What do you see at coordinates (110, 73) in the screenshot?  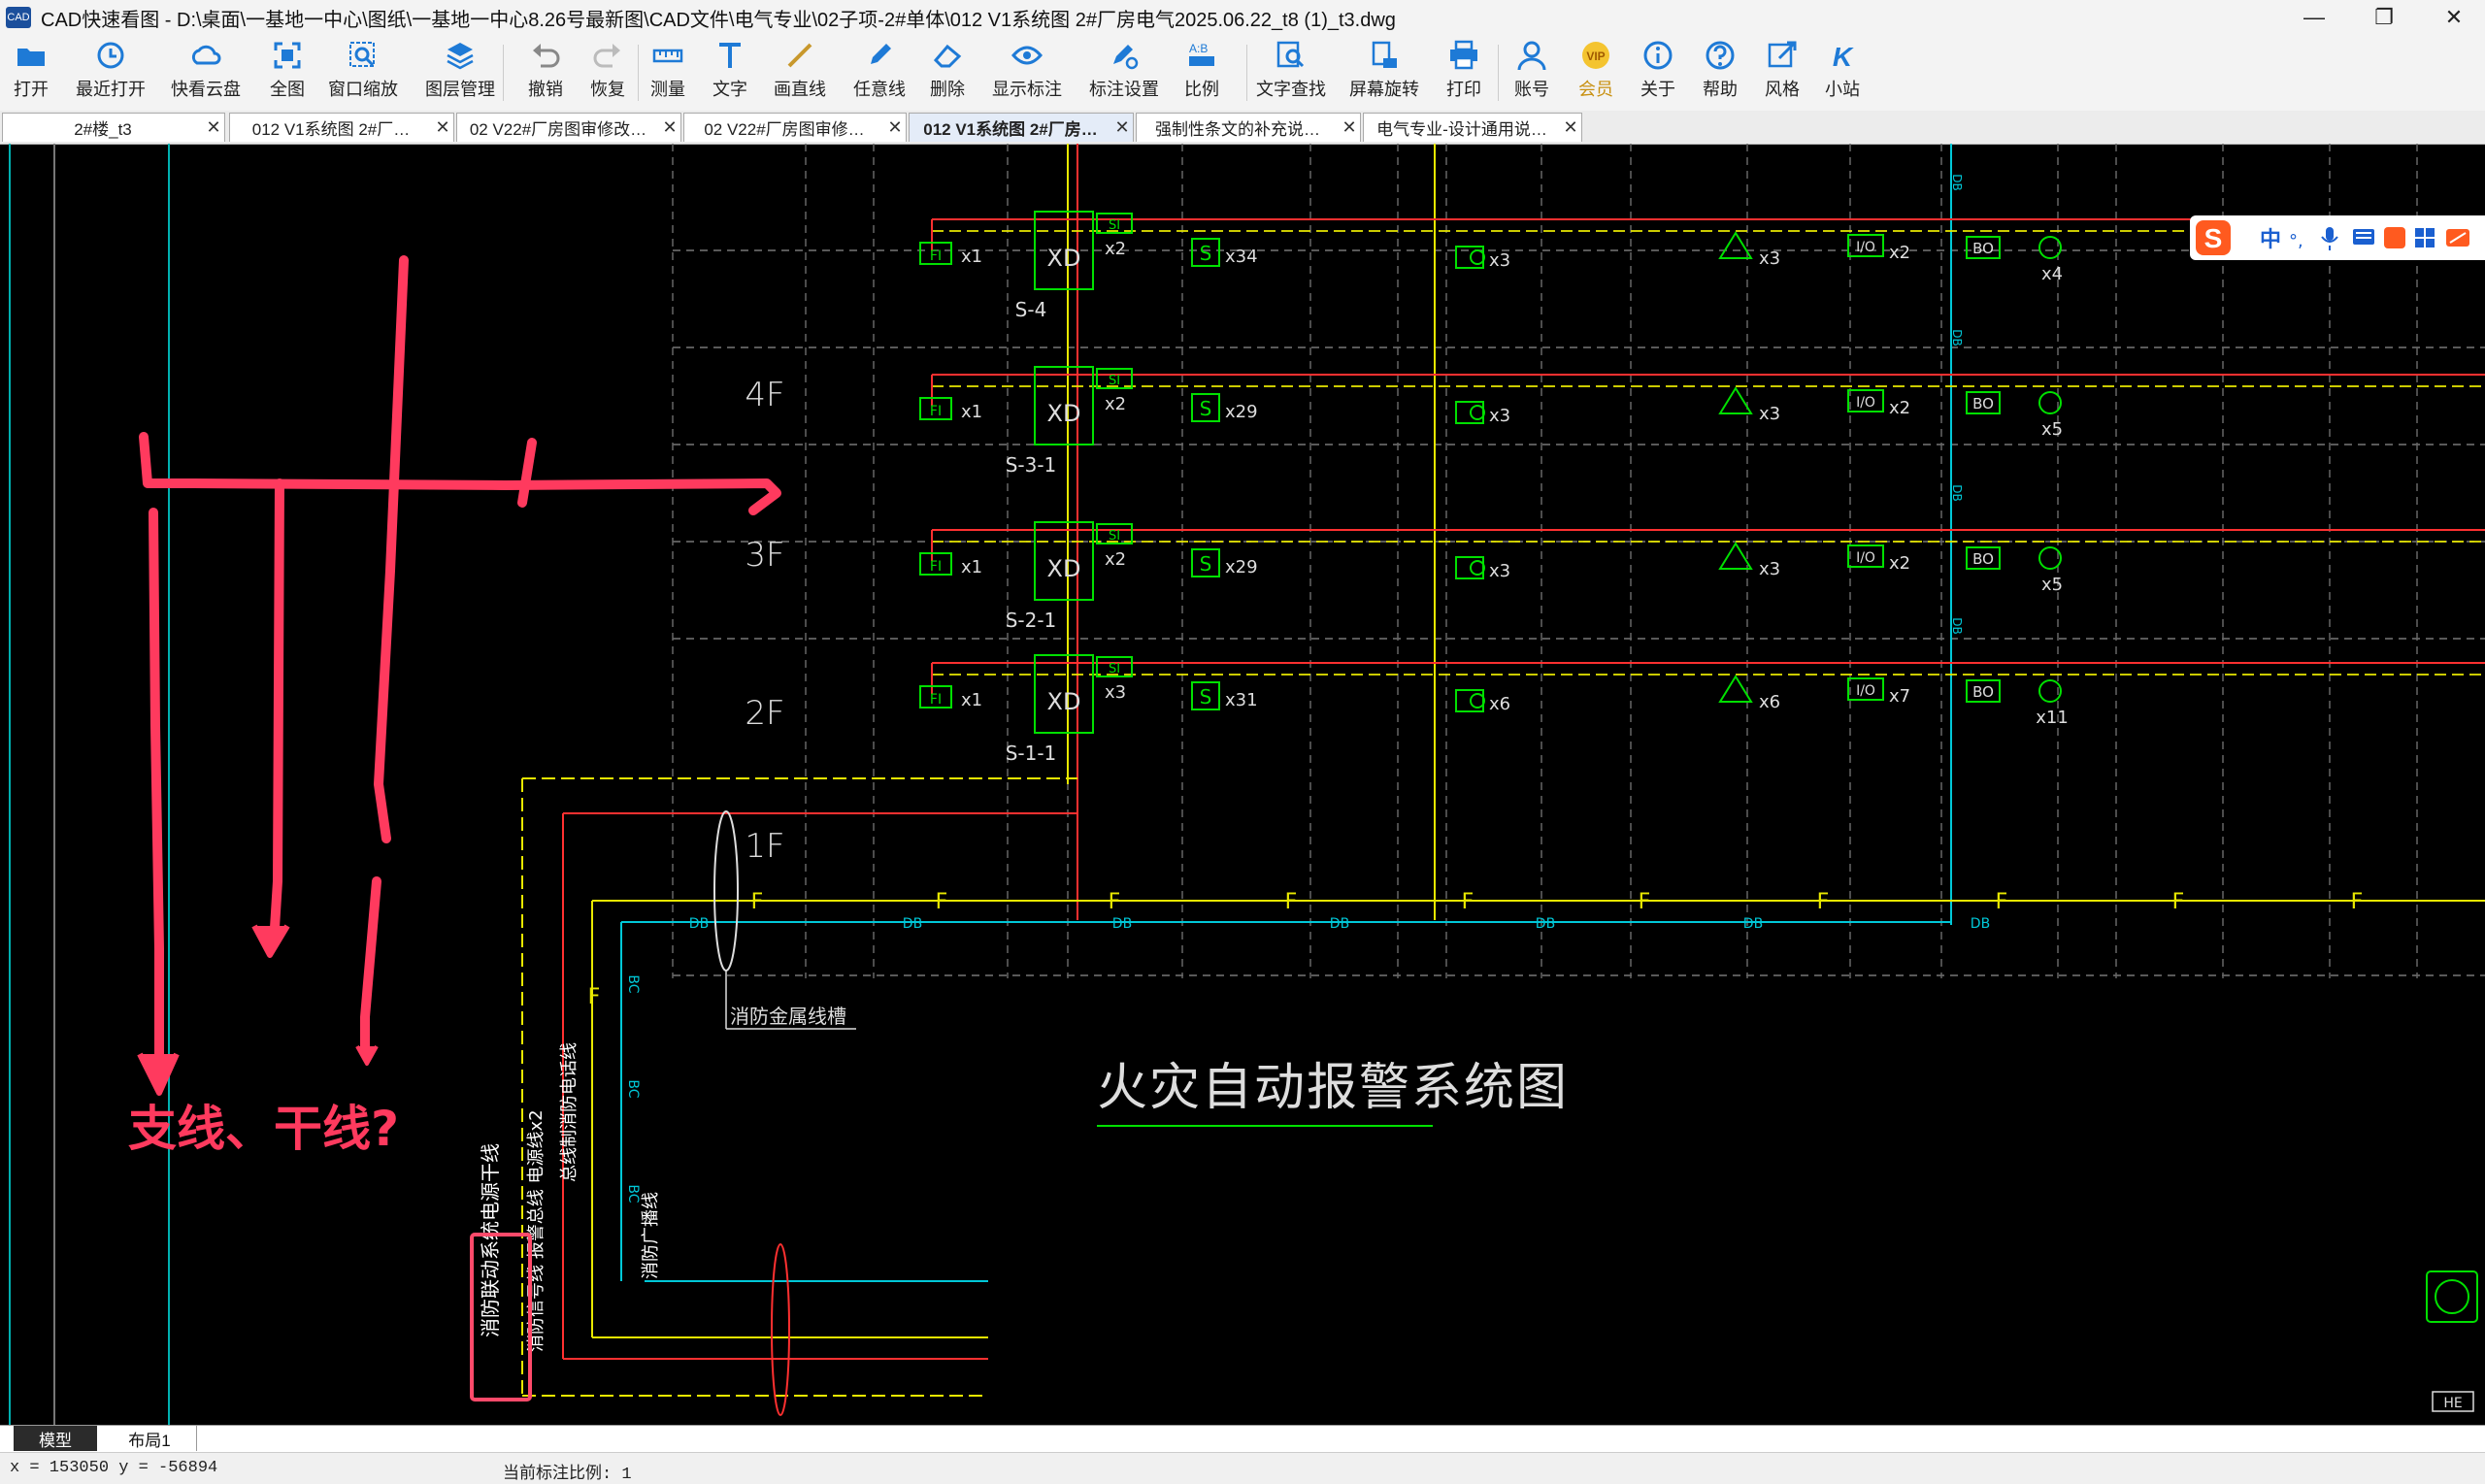 I see `toolbar-button-clock: 最近打开` at bounding box center [110, 73].